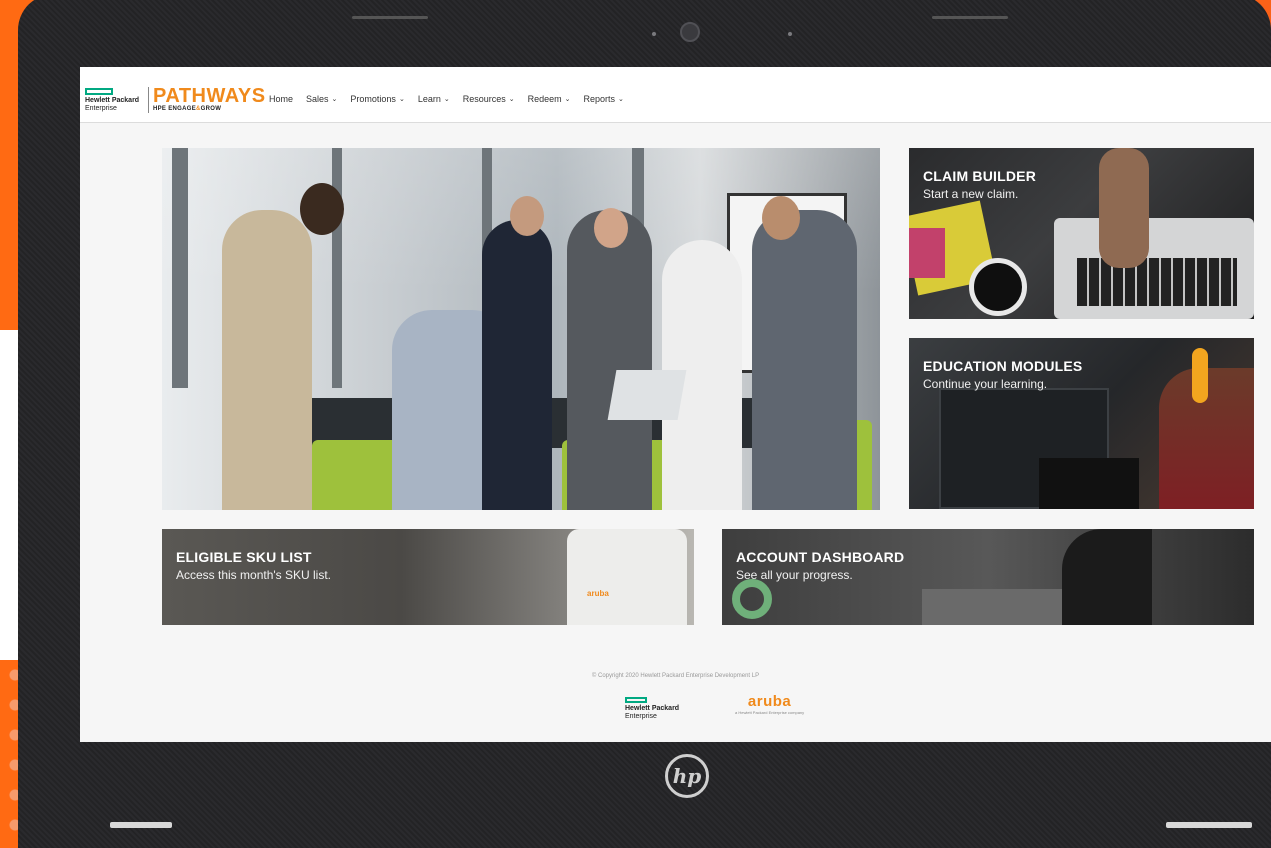 The image size is (1271, 848). What do you see at coordinates (434, 99) in the screenshot?
I see `nav-learn: Learn ⌄` at bounding box center [434, 99].